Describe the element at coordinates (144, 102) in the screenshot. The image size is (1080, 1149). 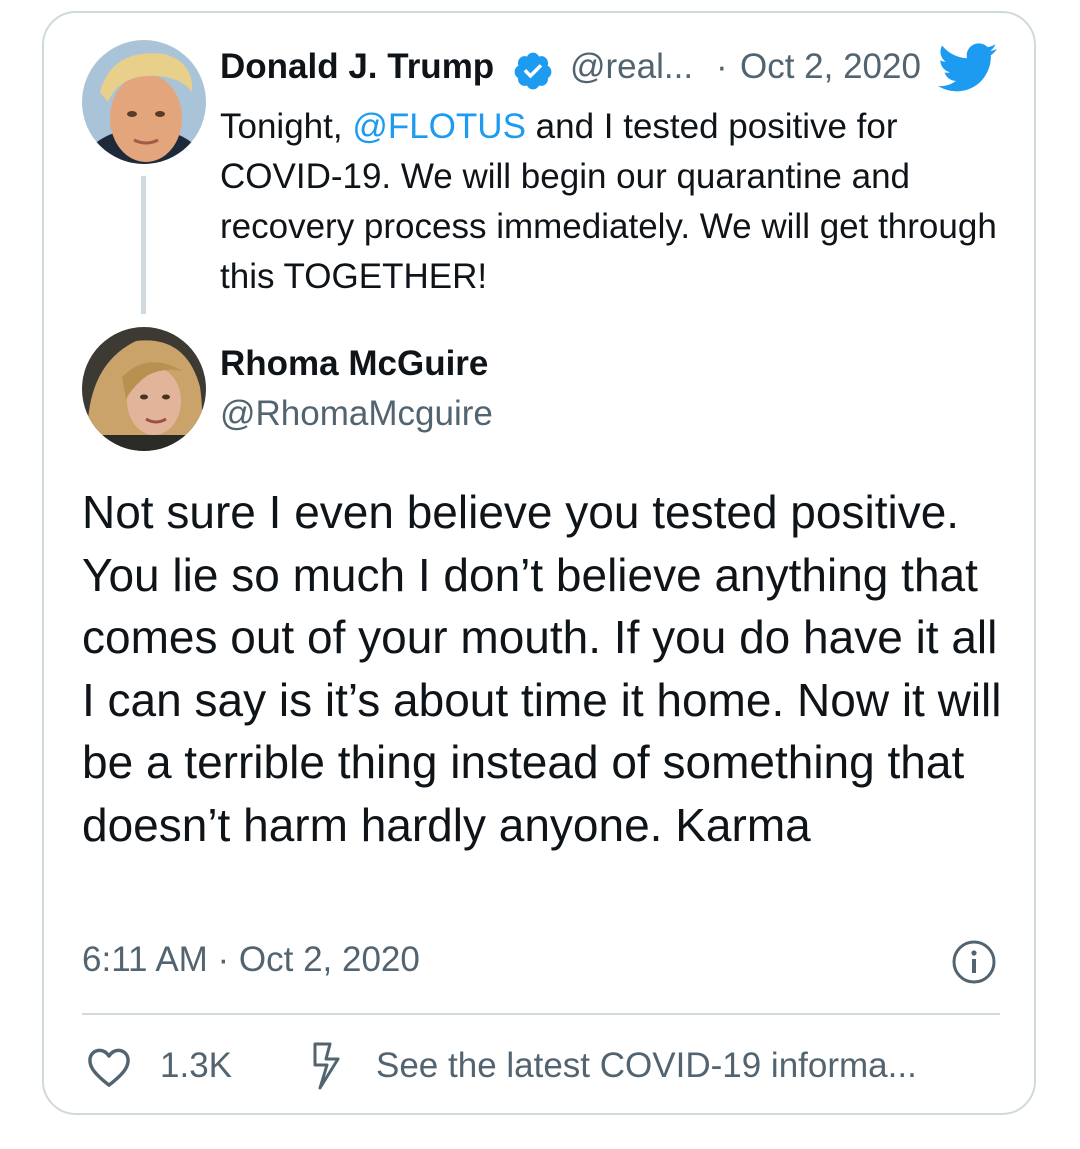
I see `quoted-author-avatar` at that location.